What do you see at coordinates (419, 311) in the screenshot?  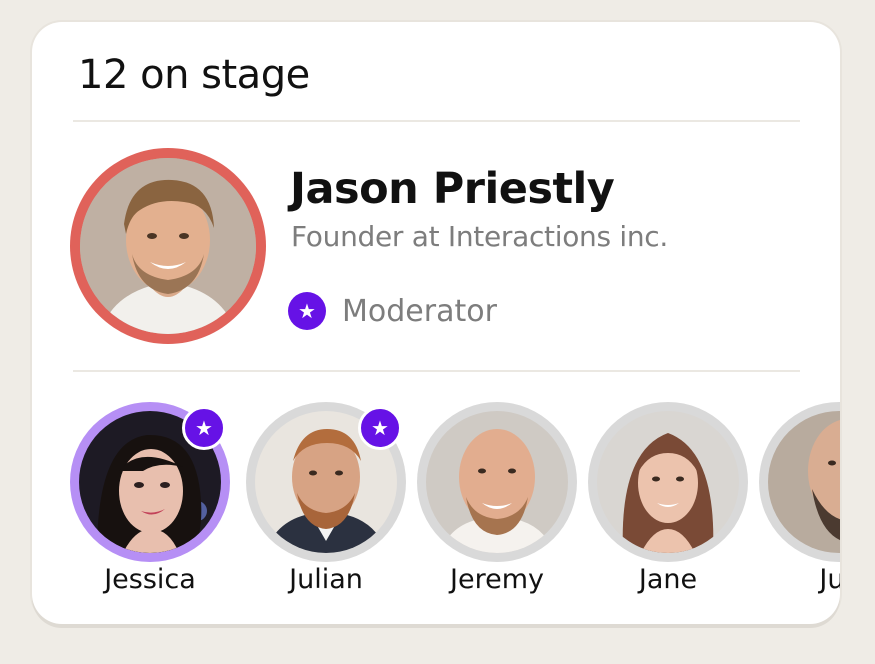 I see `moderator-label: Moderator` at bounding box center [419, 311].